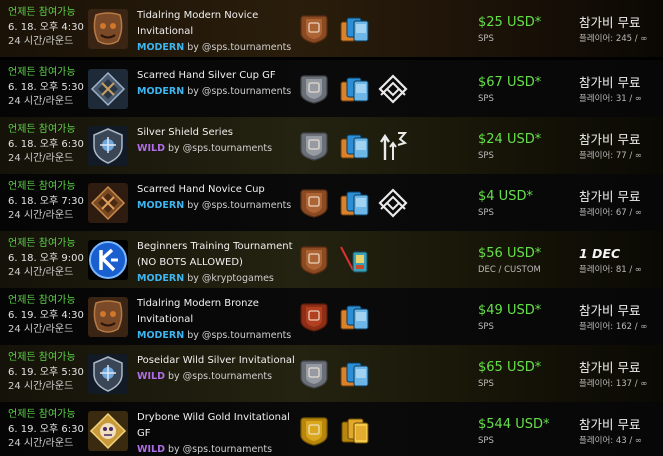 Image resolution: width=663 pixels, height=456 pixels. I want to click on tournament-name: Tidalring Modern Bronze Invitational, so click(217, 312).